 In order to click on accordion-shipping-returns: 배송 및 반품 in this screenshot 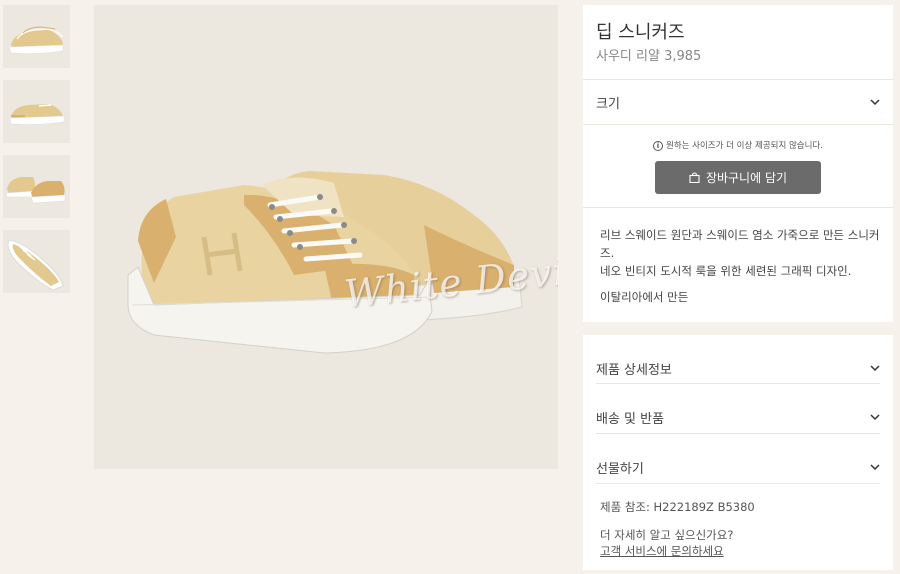, I will do `click(738, 408)`.